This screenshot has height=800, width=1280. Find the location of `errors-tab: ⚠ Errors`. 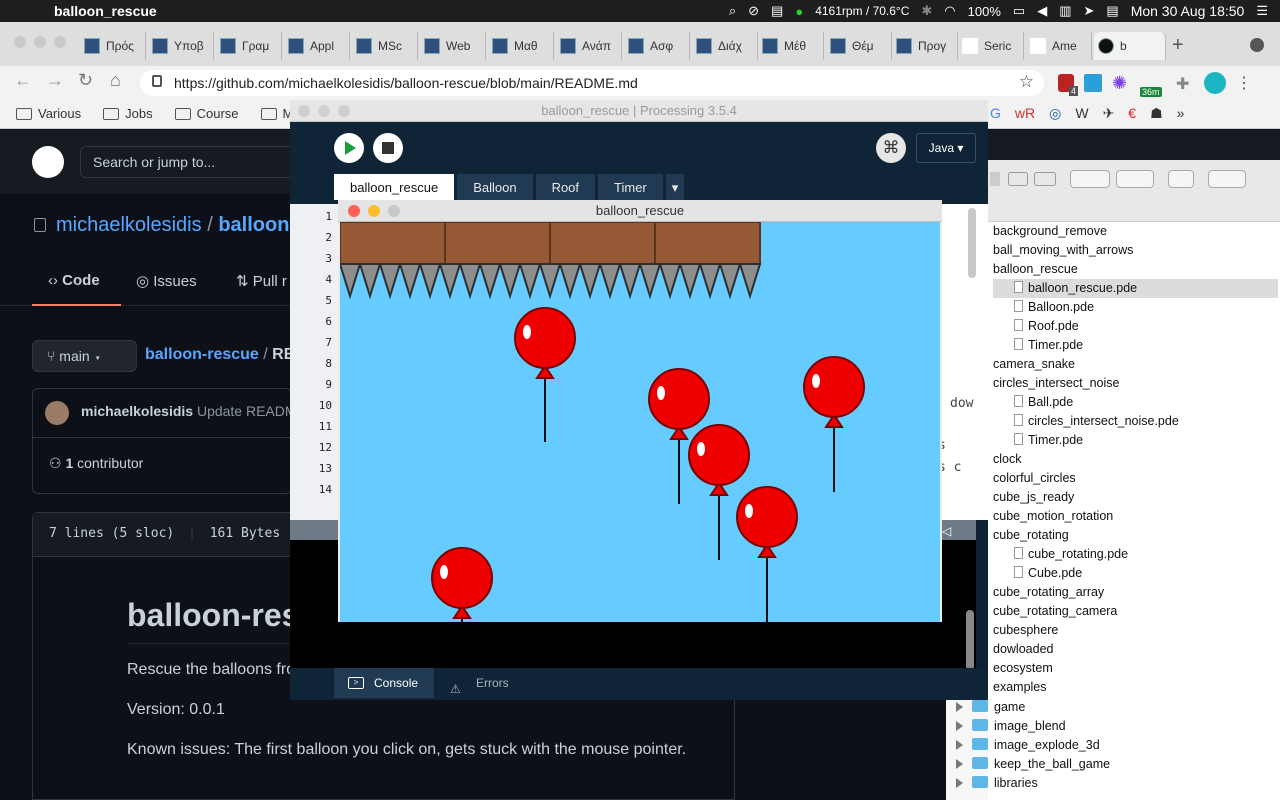

errors-tab: ⚠ Errors is located at coordinates (481, 683).